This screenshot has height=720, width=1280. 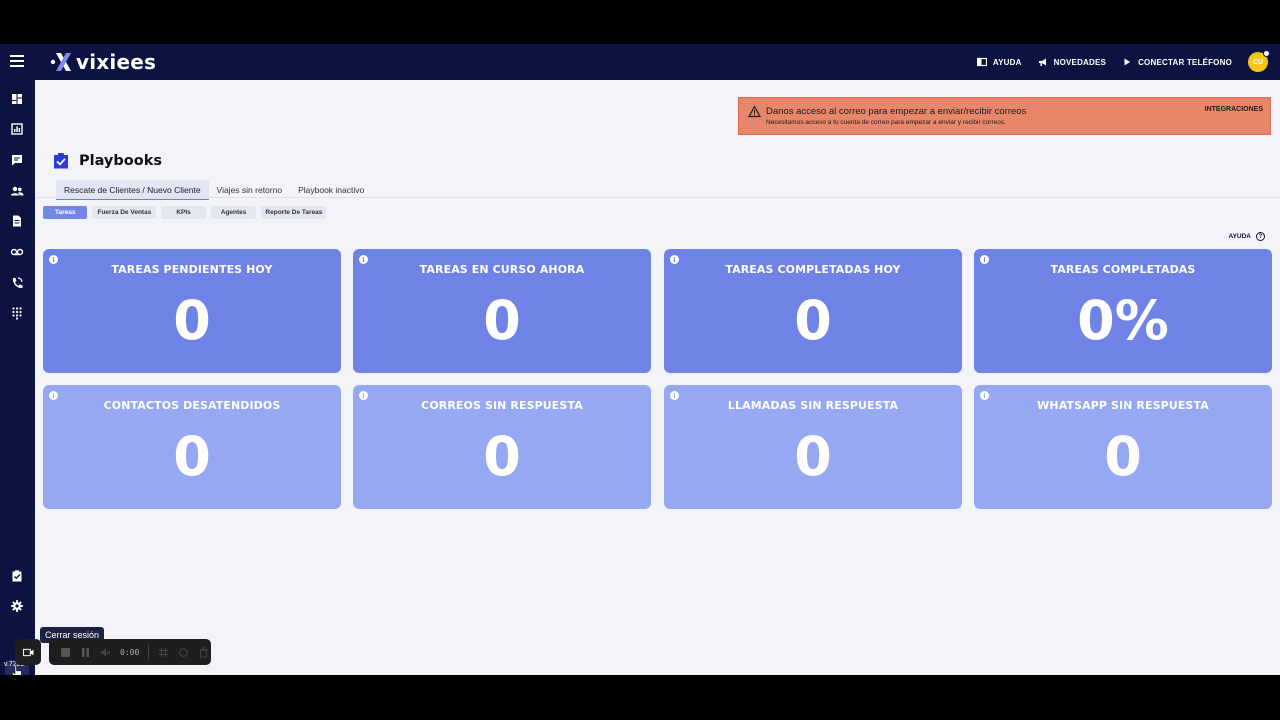 I want to click on dialpad-icon, so click(x=17, y=313).